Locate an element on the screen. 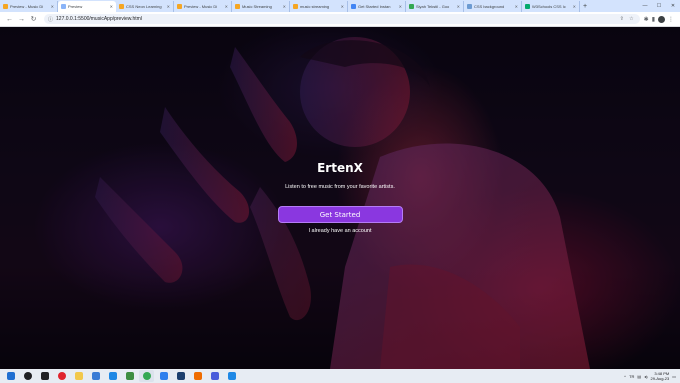 Image resolution: width=680 pixels, height=383 pixels. taskbar: ^ TR ▤ ◂) 3:48 PM 29-Aug-23 ▭ is located at coordinates (340, 376).